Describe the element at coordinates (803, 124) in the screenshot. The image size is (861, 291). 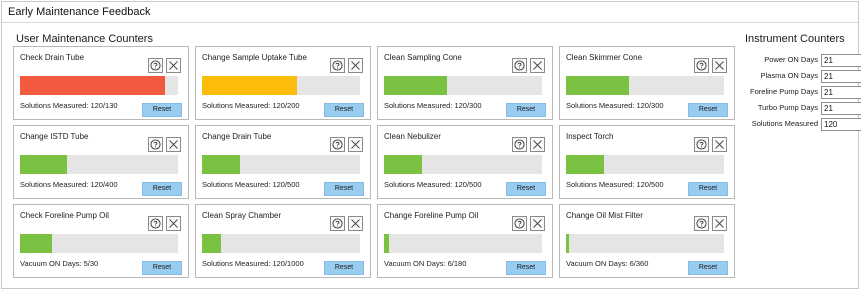
I see `counter-row: Solutions Measured` at that location.